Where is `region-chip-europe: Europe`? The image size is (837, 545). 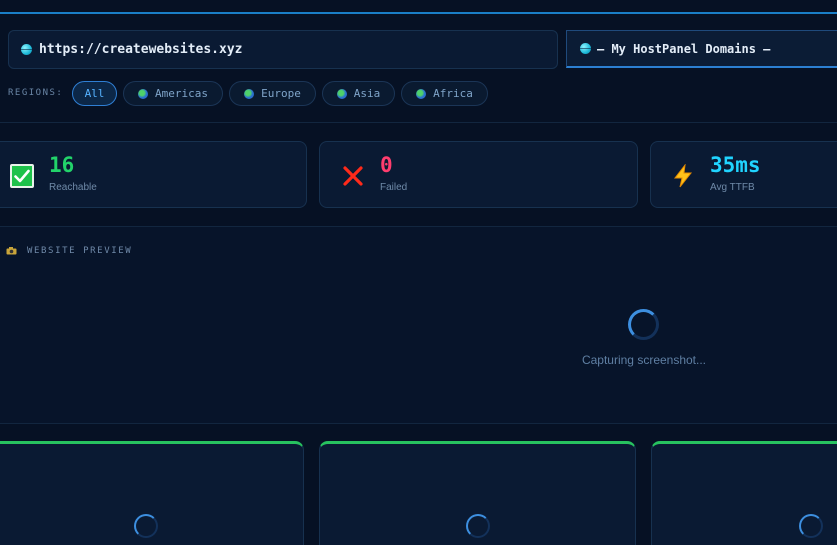 region-chip-europe: Europe is located at coordinates (272, 93).